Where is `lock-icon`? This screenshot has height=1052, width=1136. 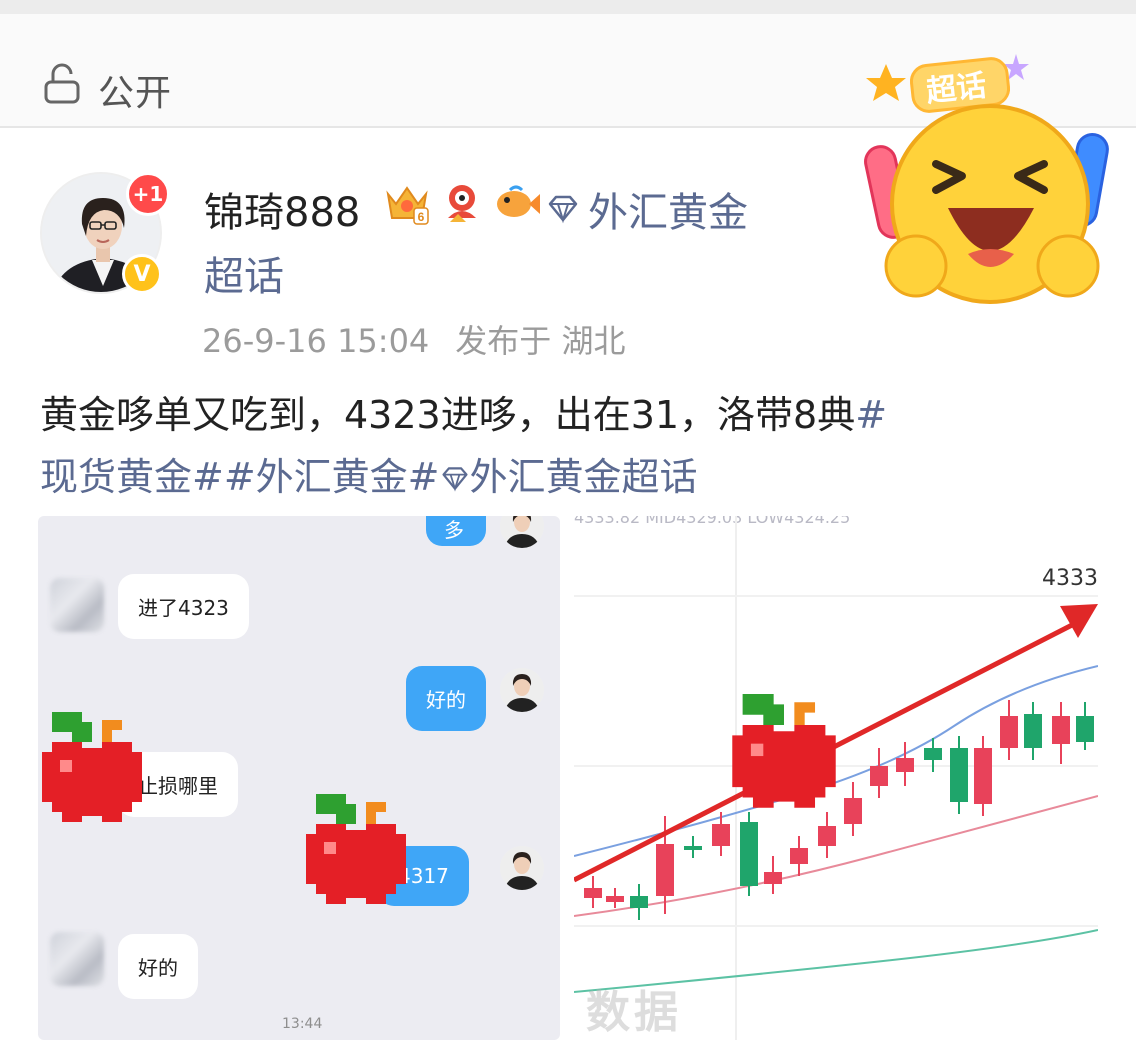 lock-icon is located at coordinates (62, 83).